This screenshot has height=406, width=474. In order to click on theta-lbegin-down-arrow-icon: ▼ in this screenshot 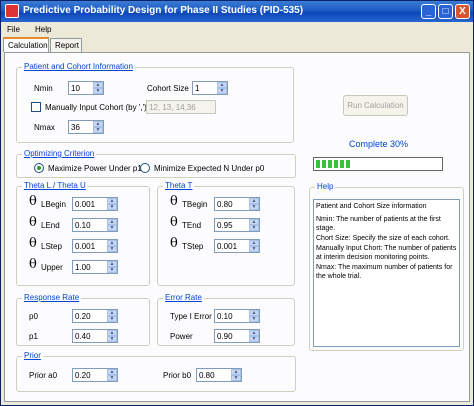, I will do `click(112, 207)`.